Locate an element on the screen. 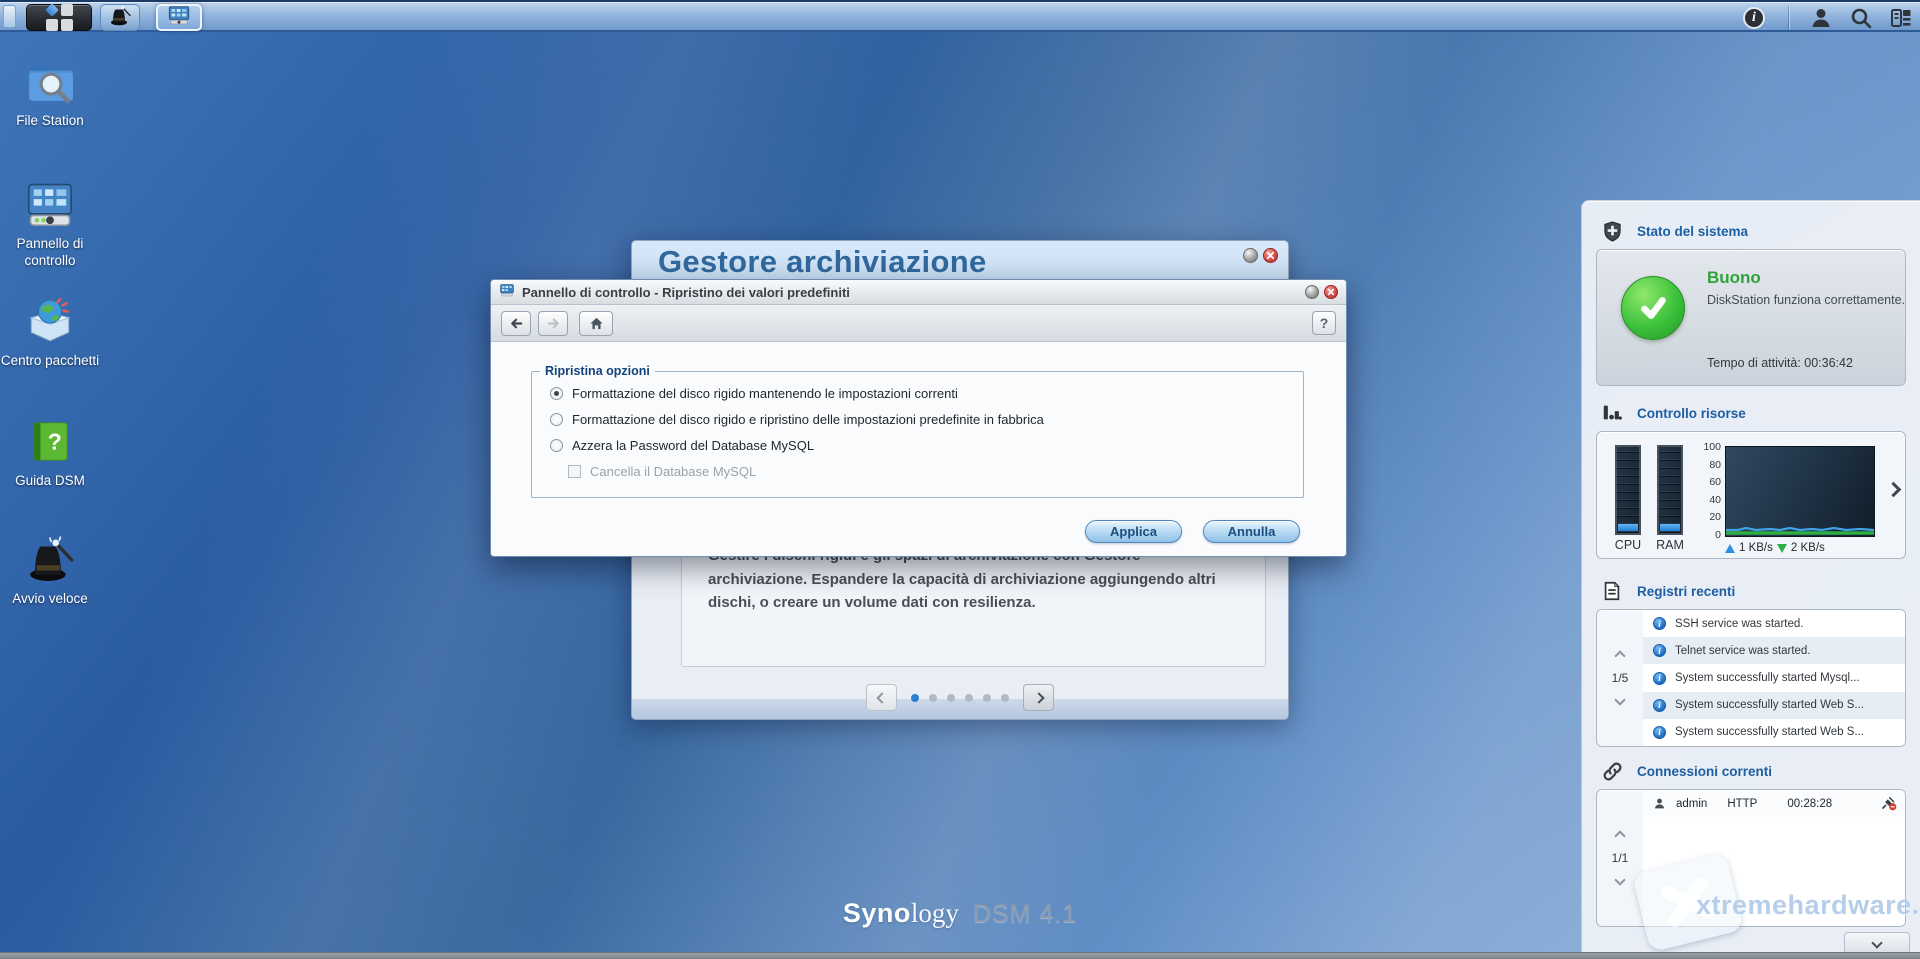  shield-icon is located at coordinates (1612, 231).